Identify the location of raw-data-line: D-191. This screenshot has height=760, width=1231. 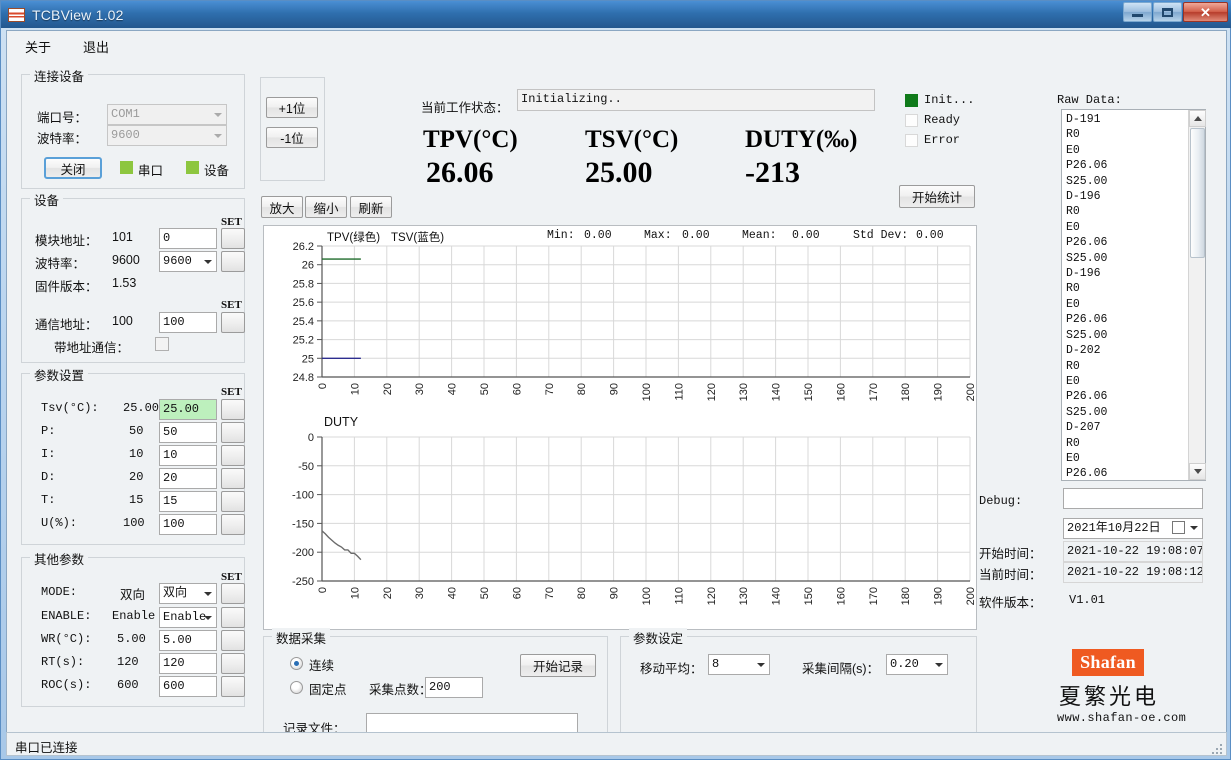
(1083, 119).